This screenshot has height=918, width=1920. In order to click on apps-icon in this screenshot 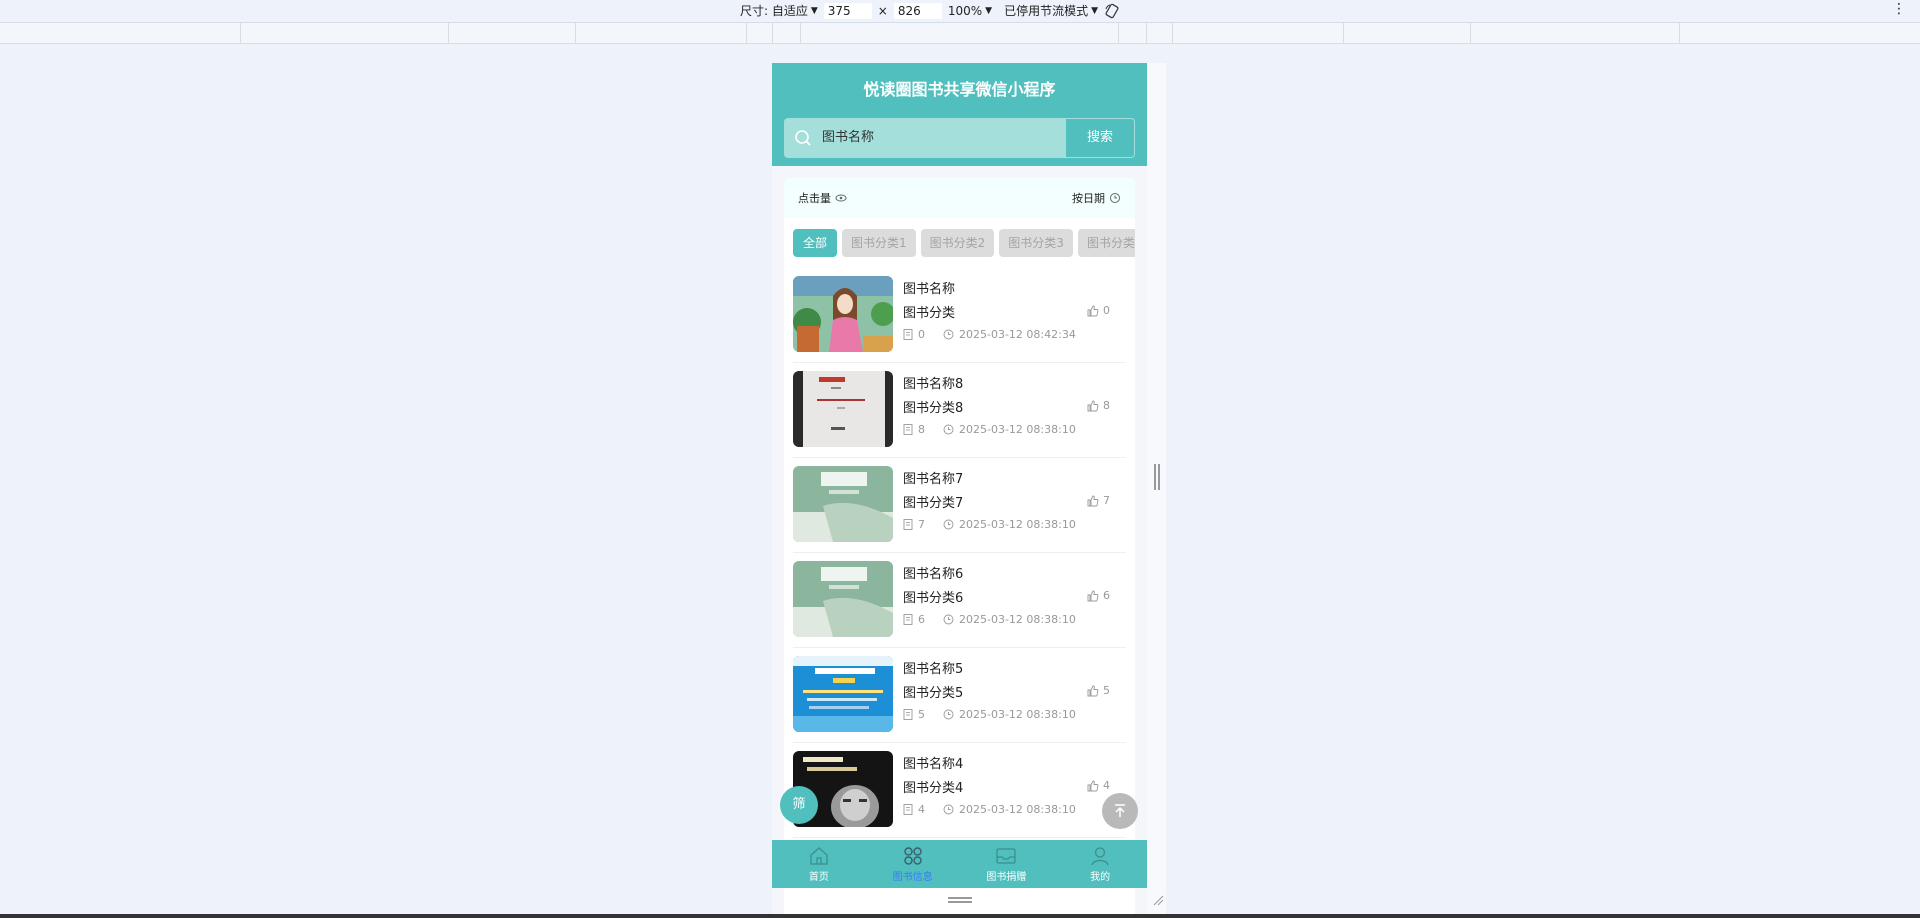, I will do `click(912, 856)`.